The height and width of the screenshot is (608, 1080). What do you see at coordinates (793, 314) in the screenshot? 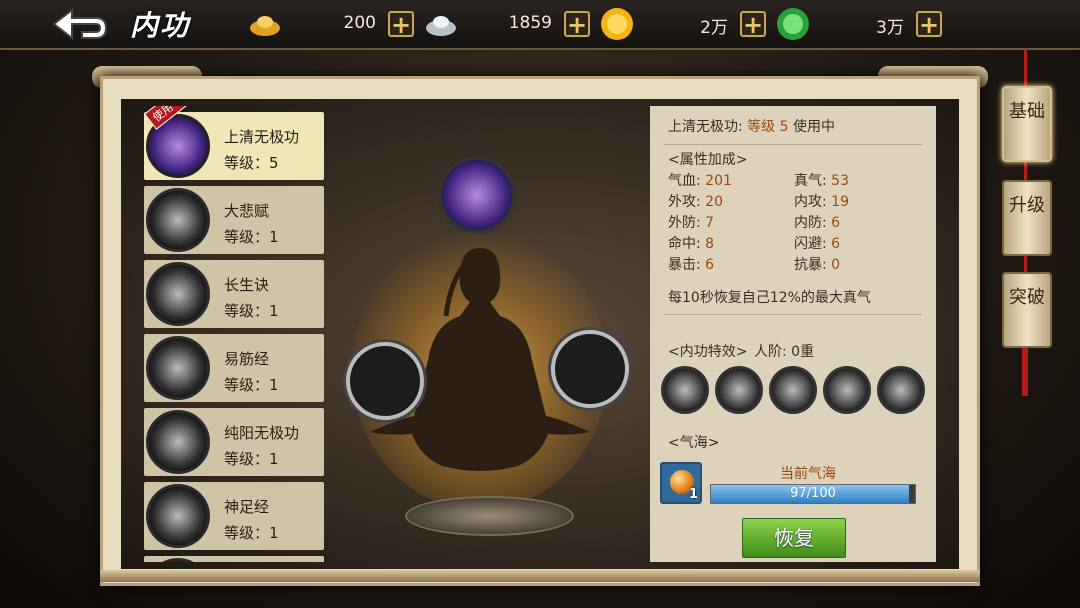
I see `divider` at bounding box center [793, 314].